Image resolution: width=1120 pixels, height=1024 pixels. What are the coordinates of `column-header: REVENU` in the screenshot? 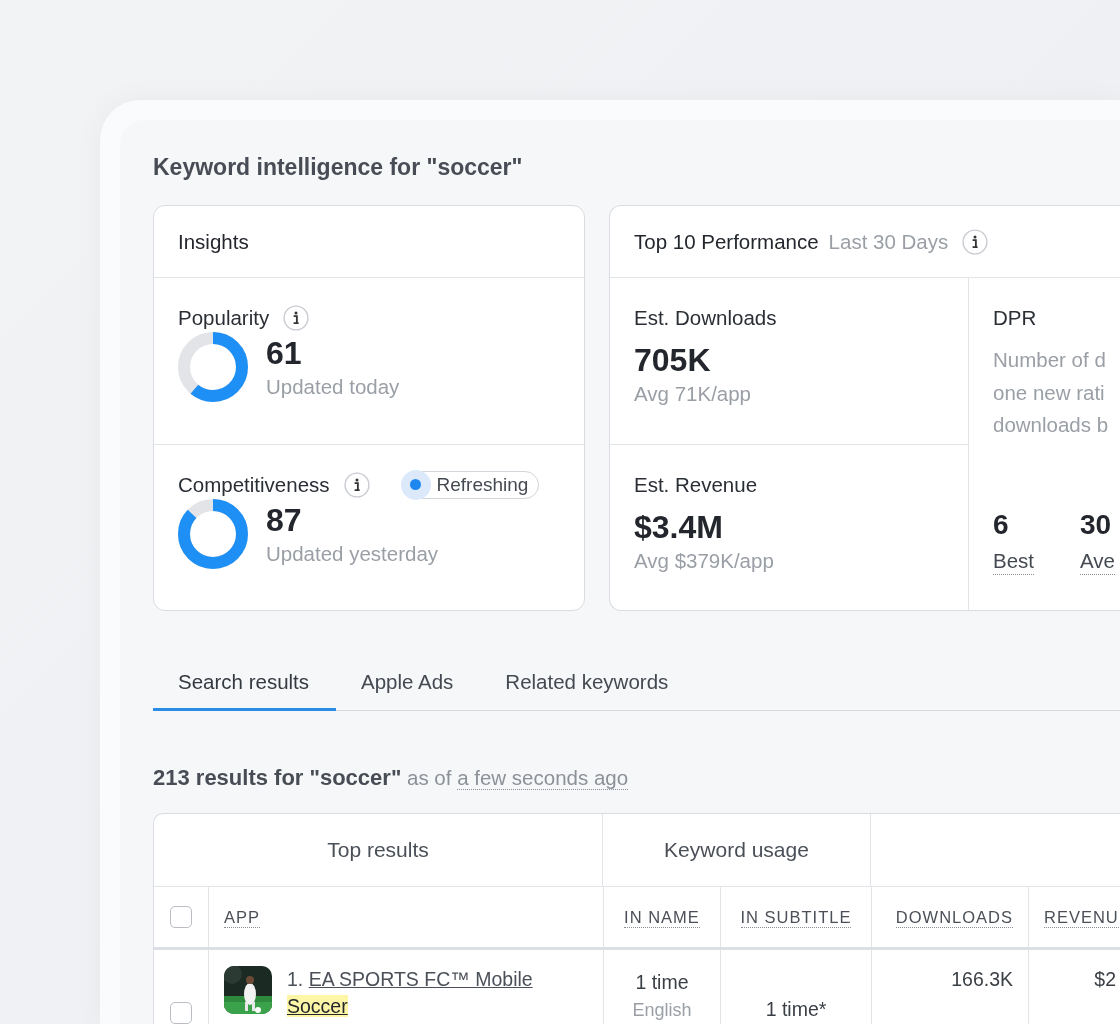 It's located at (1081, 917).